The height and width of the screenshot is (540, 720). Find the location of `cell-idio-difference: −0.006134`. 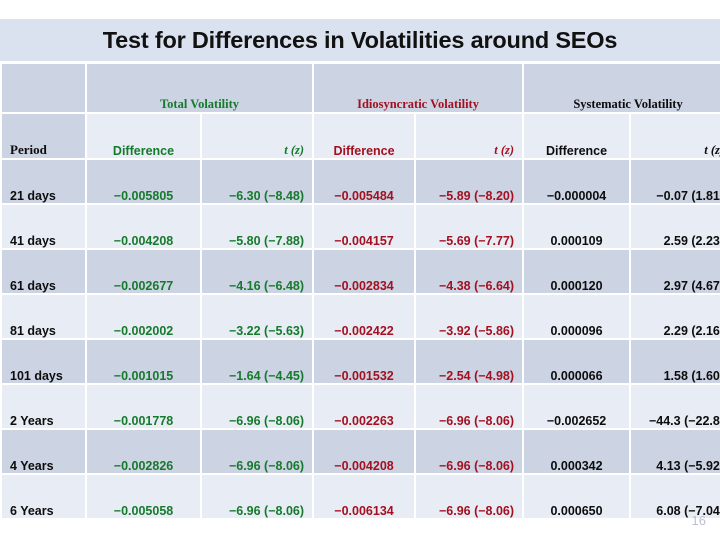

cell-idio-difference: −0.006134 is located at coordinates (364, 496).